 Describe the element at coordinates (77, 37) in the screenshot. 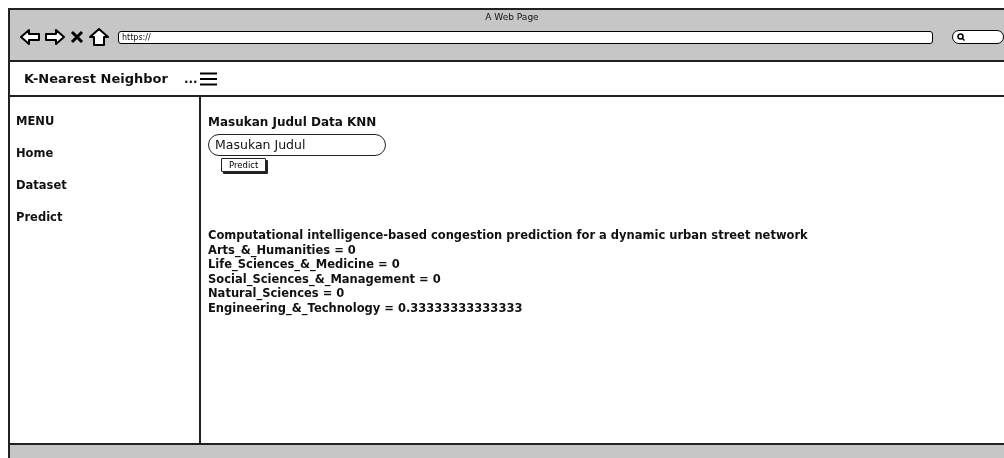

I see `close-icon` at that location.